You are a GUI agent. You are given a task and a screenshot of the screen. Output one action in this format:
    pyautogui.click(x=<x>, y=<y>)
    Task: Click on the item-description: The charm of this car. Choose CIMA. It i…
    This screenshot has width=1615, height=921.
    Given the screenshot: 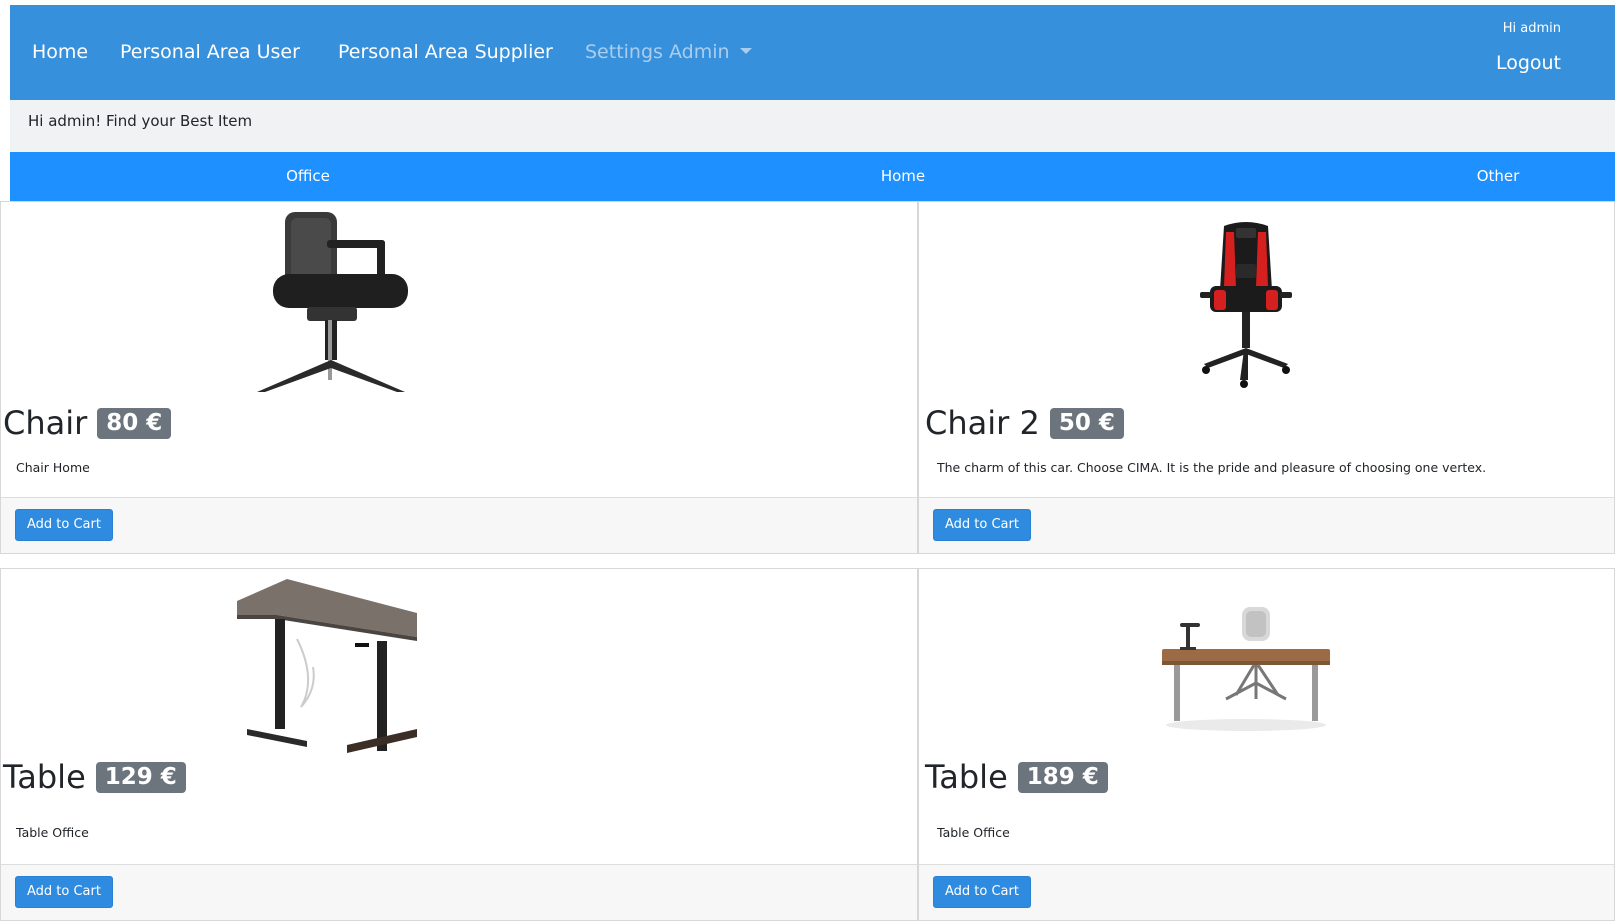 What is the action you would take?
    pyautogui.click(x=1212, y=467)
    